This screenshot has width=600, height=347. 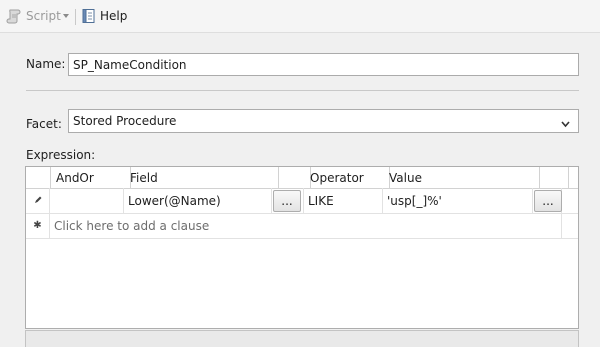 I want to click on section-divider, so click(x=302, y=90).